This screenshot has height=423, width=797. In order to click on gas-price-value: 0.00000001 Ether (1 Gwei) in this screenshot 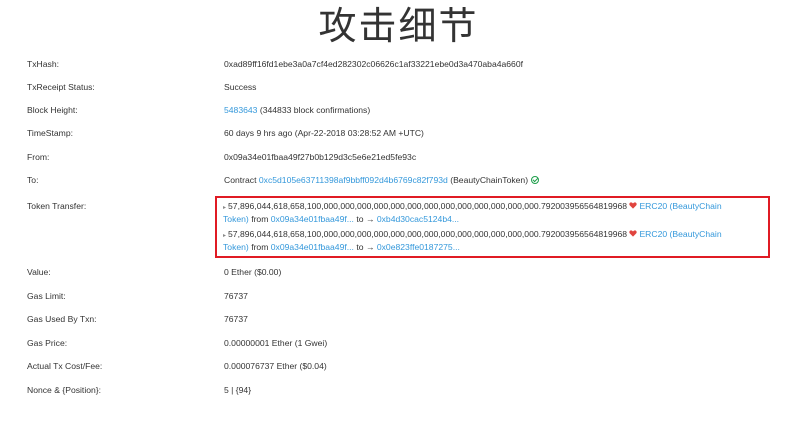, I will do `click(276, 343)`.